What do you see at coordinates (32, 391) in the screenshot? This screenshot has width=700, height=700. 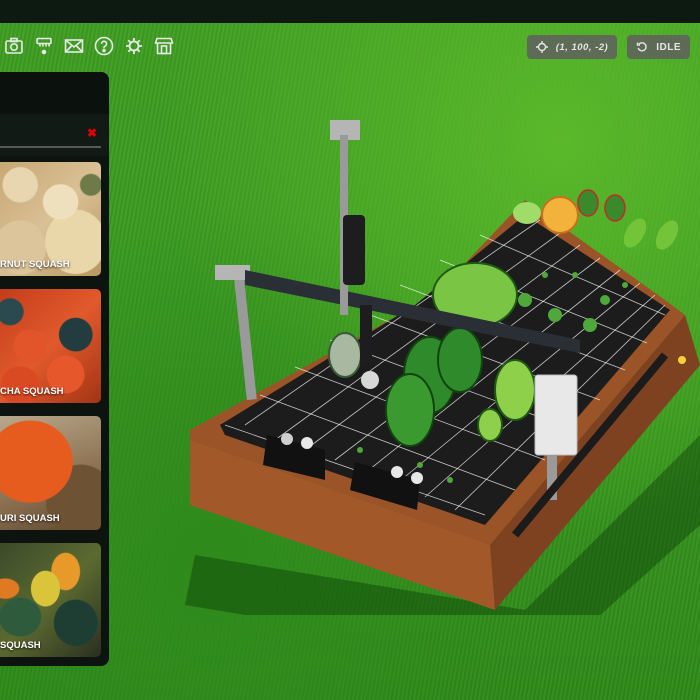 I see `crop-card-label: CHA SQUASH` at bounding box center [32, 391].